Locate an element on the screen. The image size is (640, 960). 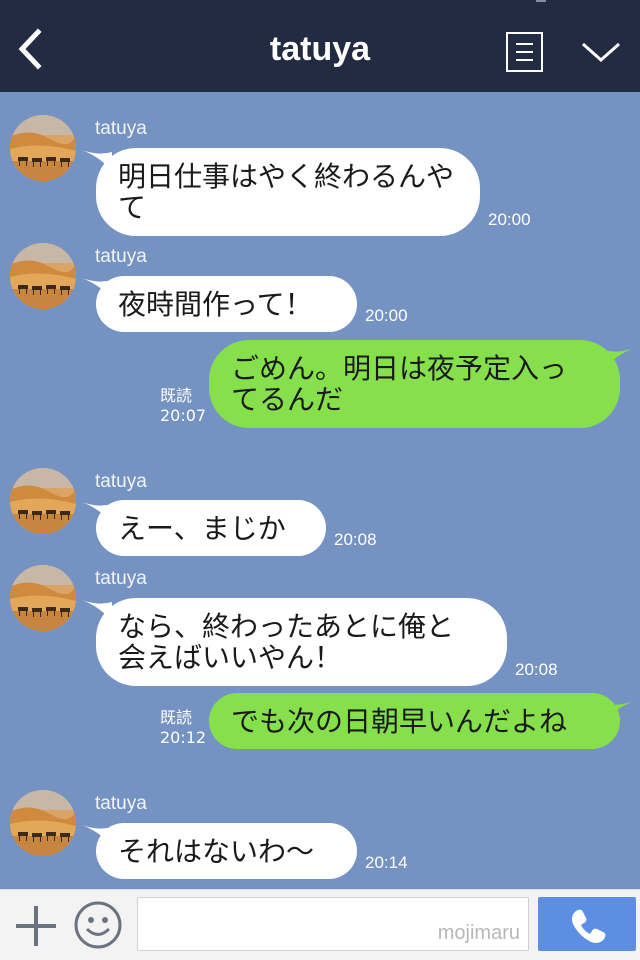
emoji-button is located at coordinates (98, 925).